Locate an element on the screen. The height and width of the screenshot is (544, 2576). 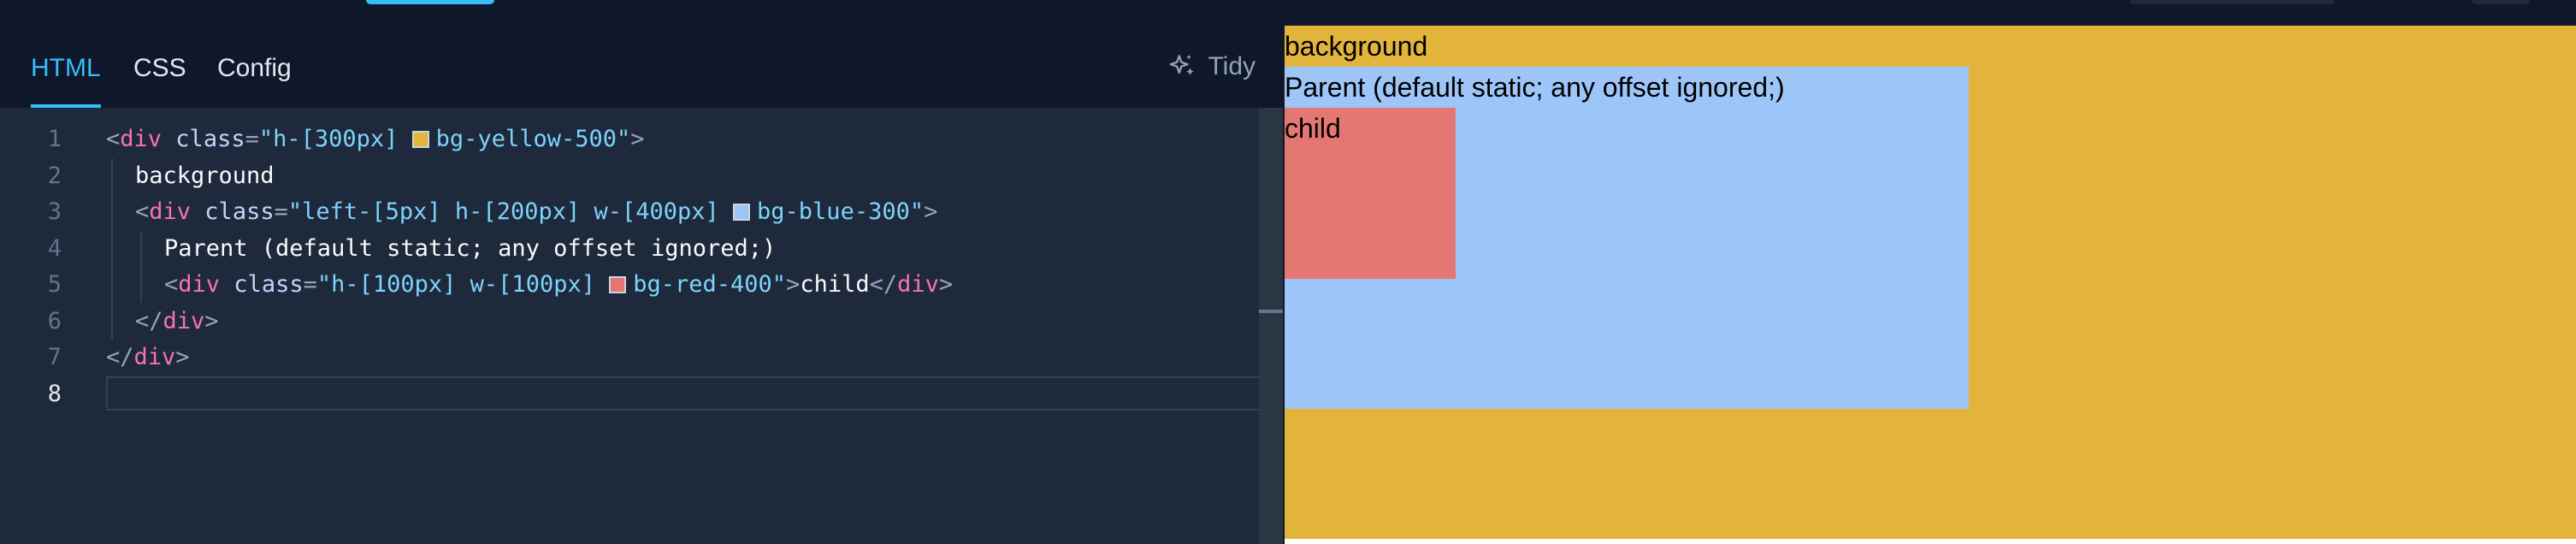
line-number: 5 is located at coordinates (54, 284).